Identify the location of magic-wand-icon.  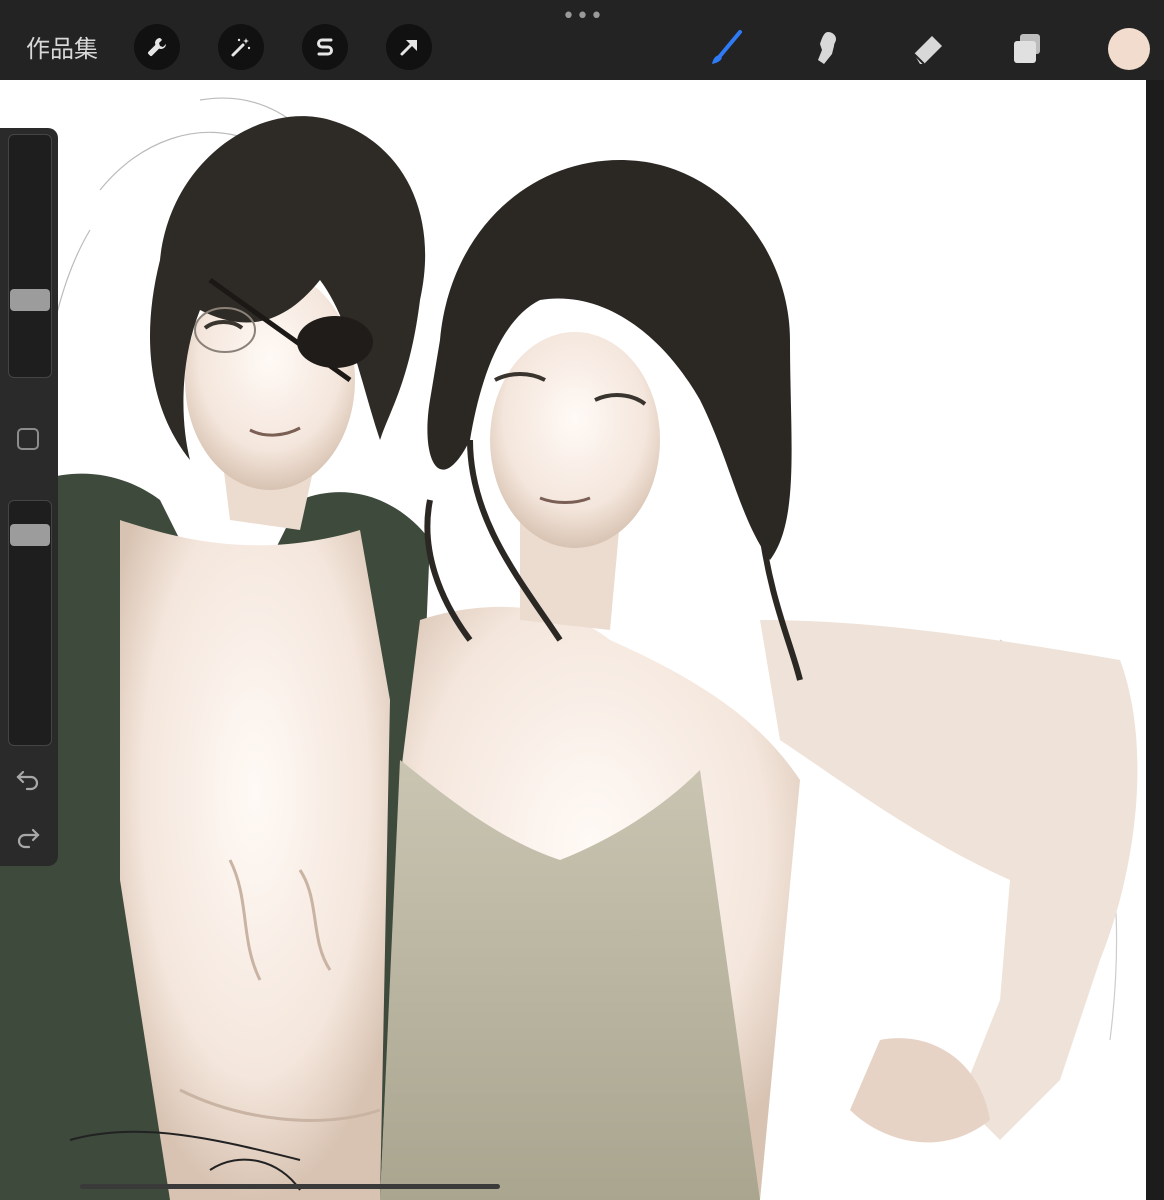
(241, 47).